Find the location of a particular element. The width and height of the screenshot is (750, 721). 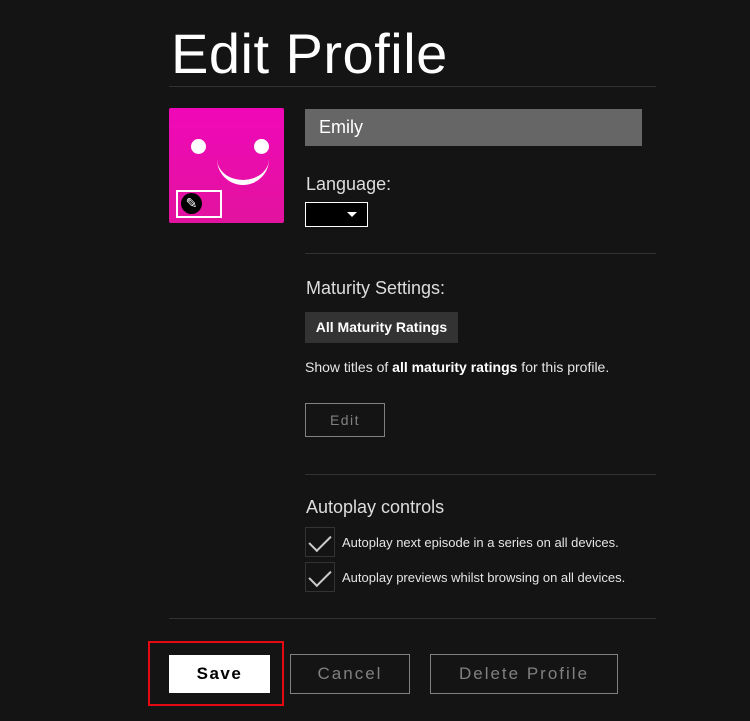

edit-avatar-button: ✎ is located at coordinates (199, 204).